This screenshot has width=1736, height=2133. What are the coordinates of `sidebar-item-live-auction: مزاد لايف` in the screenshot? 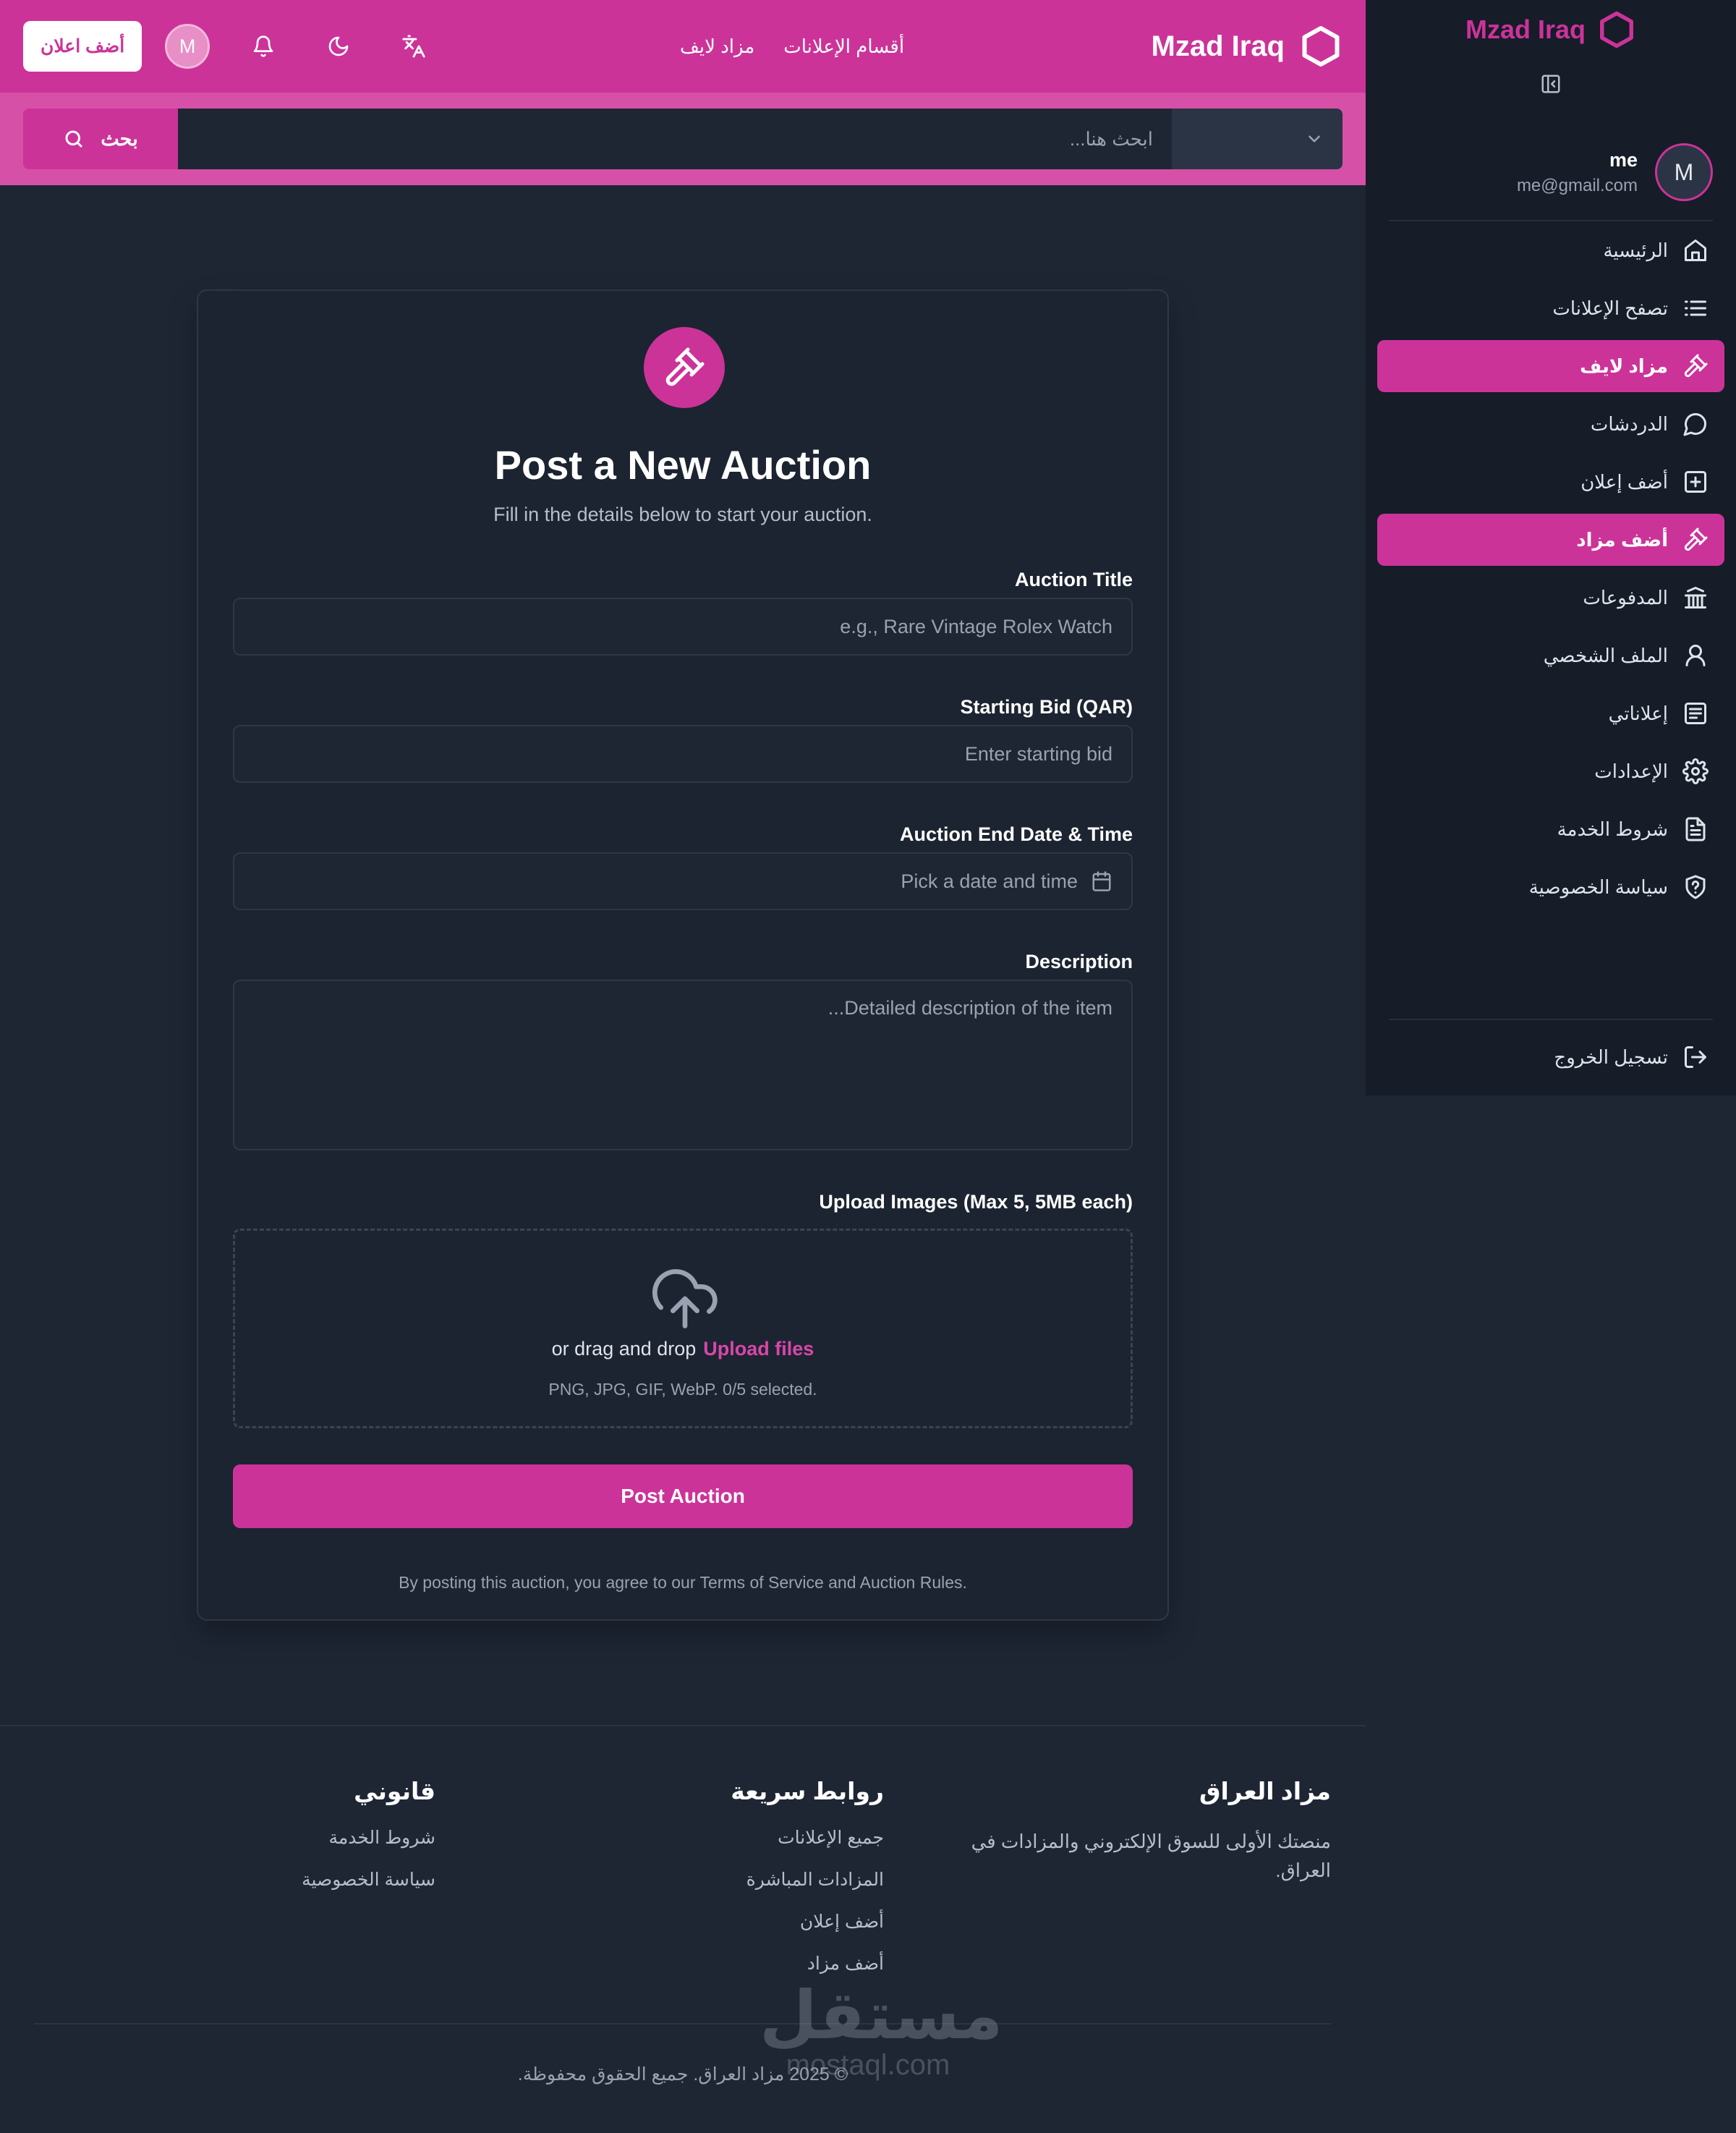 It's located at (1550, 366).